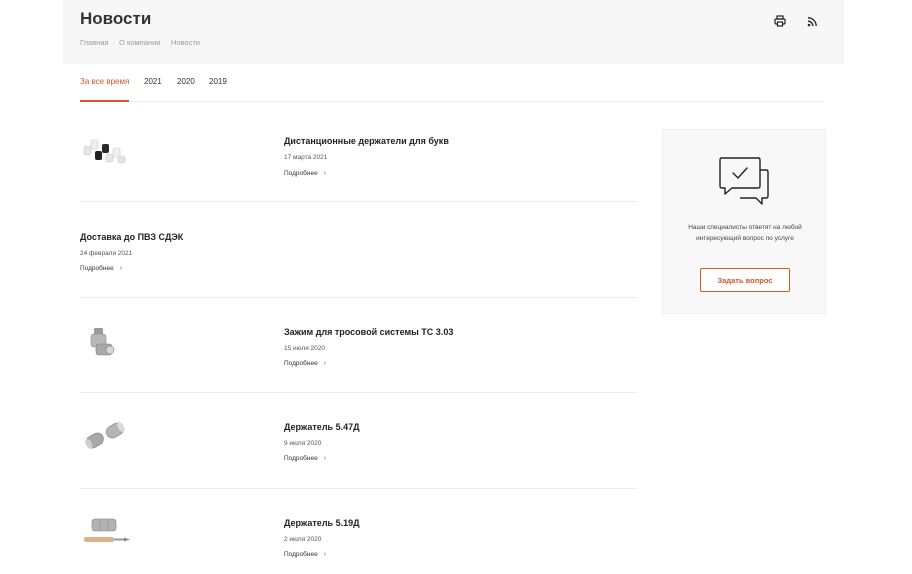 Image resolution: width=912 pixels, height=574 pixels. What do you see at coordinates (322, 523) in the screenshot?
I see `news-title: Держатель 5.19Д` at bounding box center [322, 523].